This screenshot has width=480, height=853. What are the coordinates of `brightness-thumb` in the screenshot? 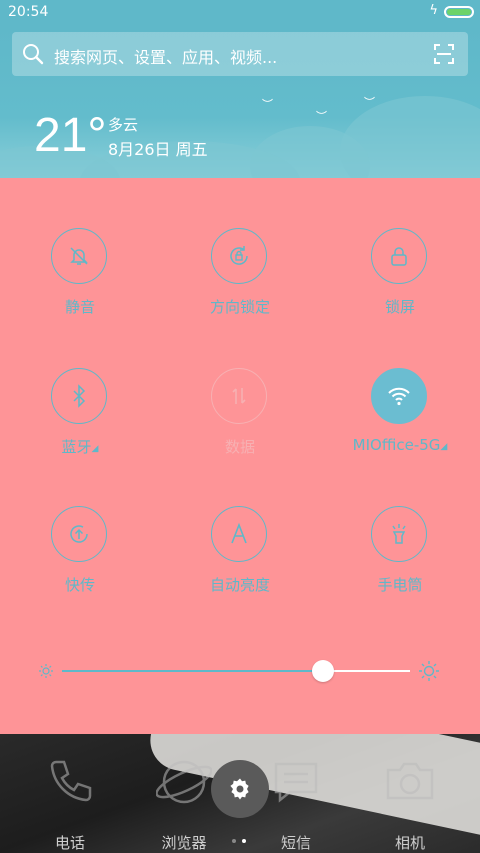 It's located at (323, 671).